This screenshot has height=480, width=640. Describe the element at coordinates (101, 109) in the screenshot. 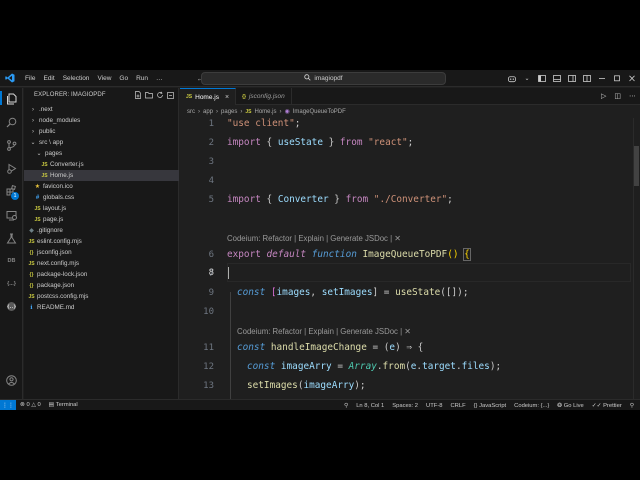

I see `tree-folder-next: › .next` at that location.